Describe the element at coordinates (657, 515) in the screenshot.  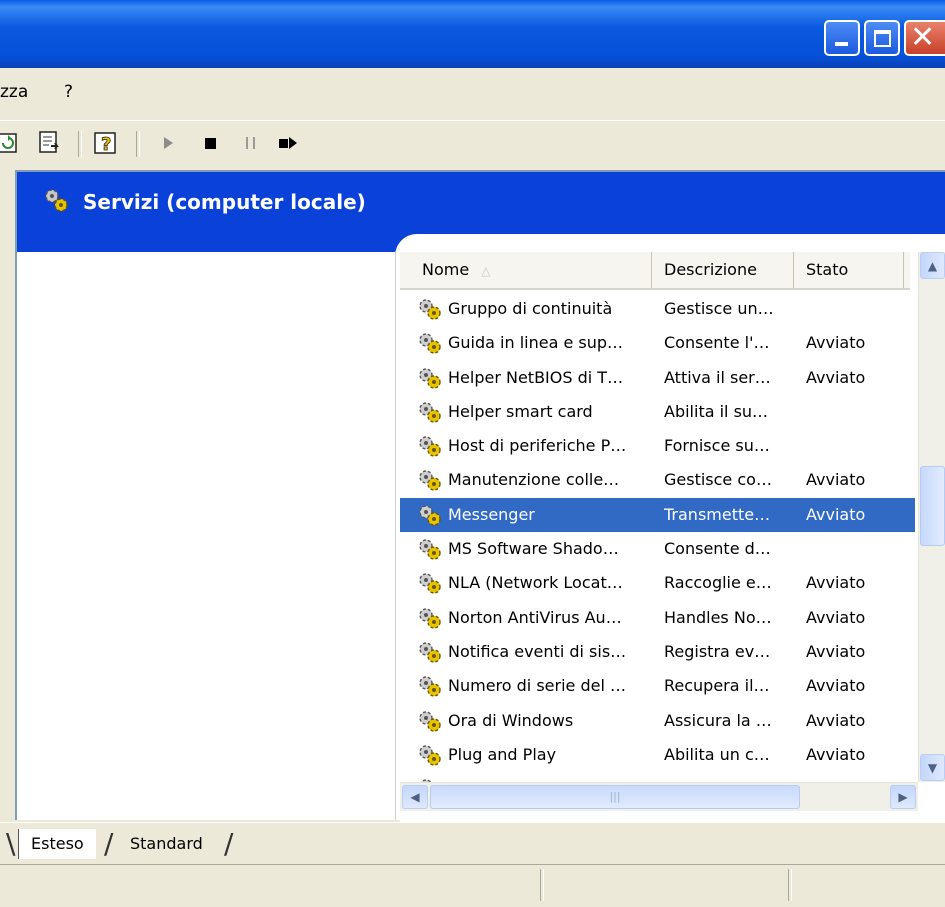
I see `list-item: Messenger Transmette… Avviato` at that location.